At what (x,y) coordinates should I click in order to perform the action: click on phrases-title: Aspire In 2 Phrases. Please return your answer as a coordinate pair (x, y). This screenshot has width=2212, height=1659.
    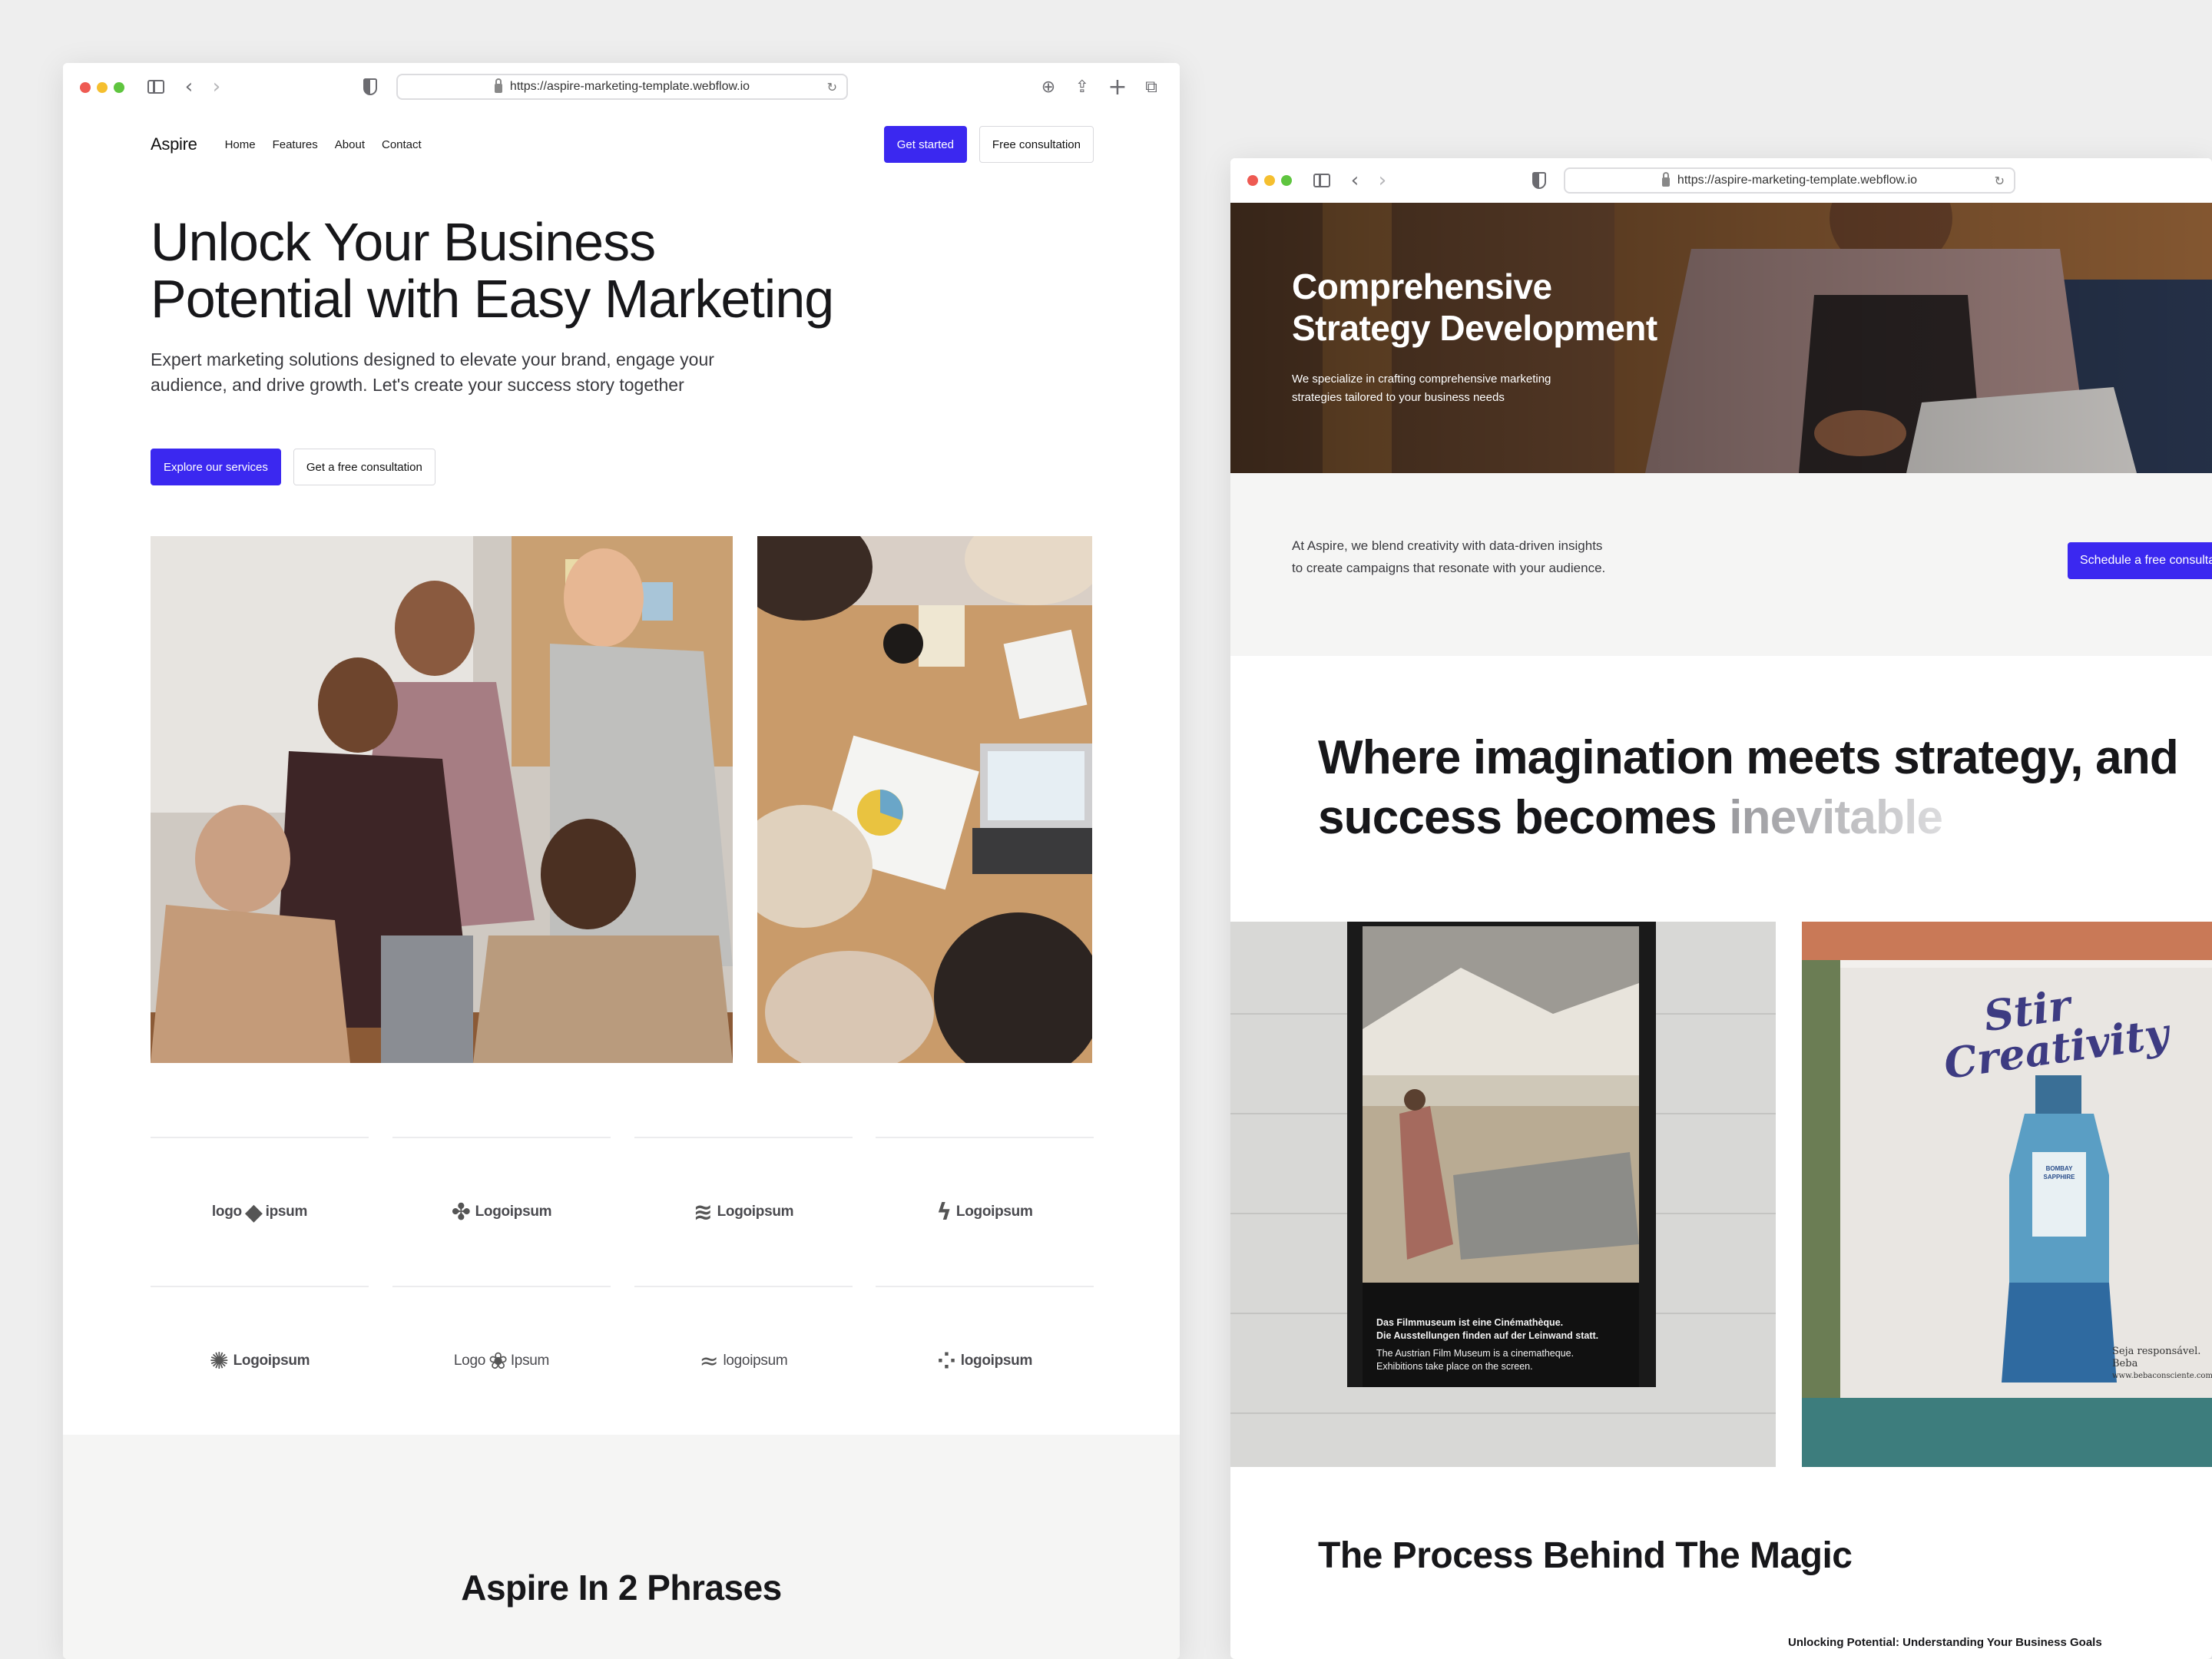
    Looking at the image, I should click on (621, 1588).